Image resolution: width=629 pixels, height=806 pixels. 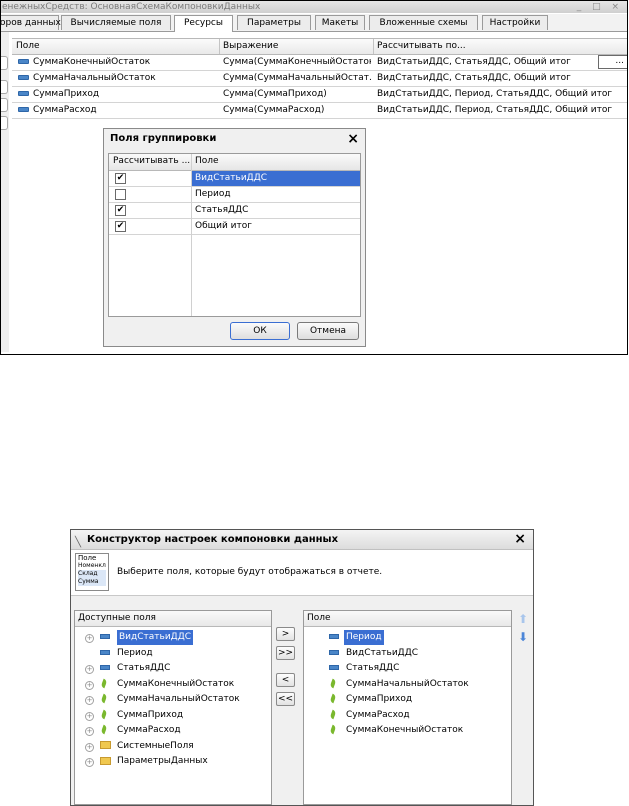 I want to click on tab-settings: Настройки, so click(x=515, y=22).